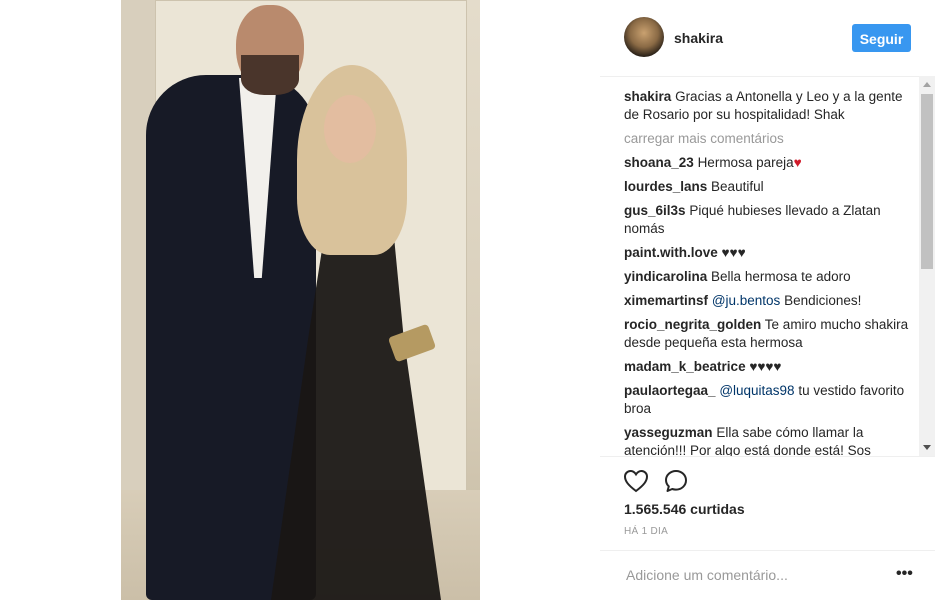 The height and width of the screenshot is (601, 935). I want to click on comment-username: shoana_23, so click(659, 162).